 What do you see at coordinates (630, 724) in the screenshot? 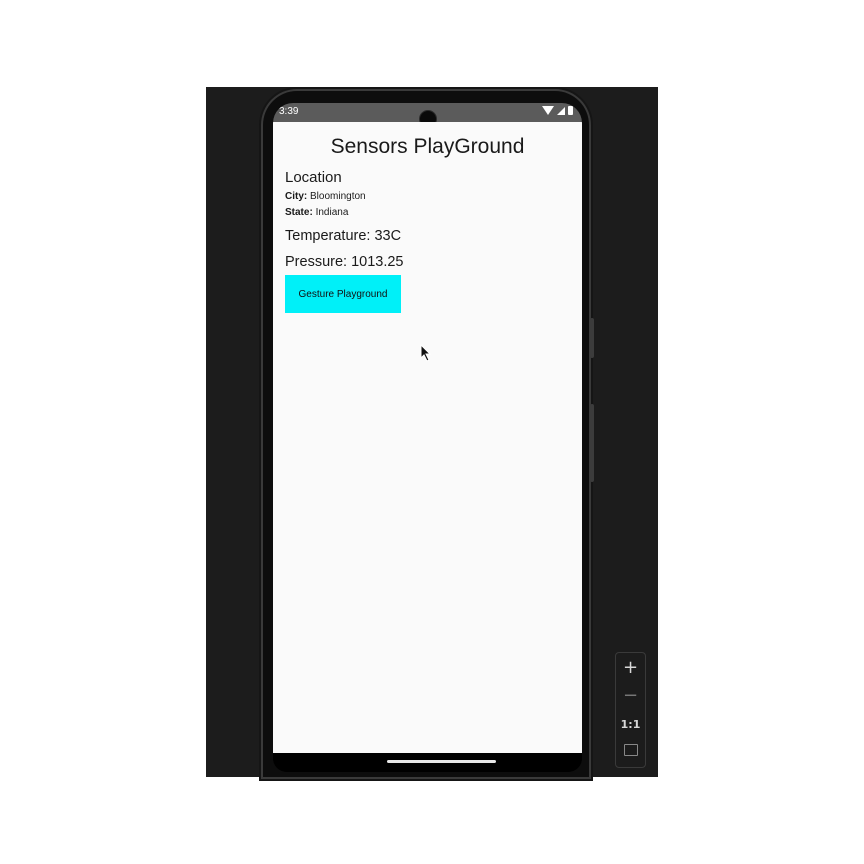
I see `actual-size-button: 1:1` at bounding box center [630, 724].